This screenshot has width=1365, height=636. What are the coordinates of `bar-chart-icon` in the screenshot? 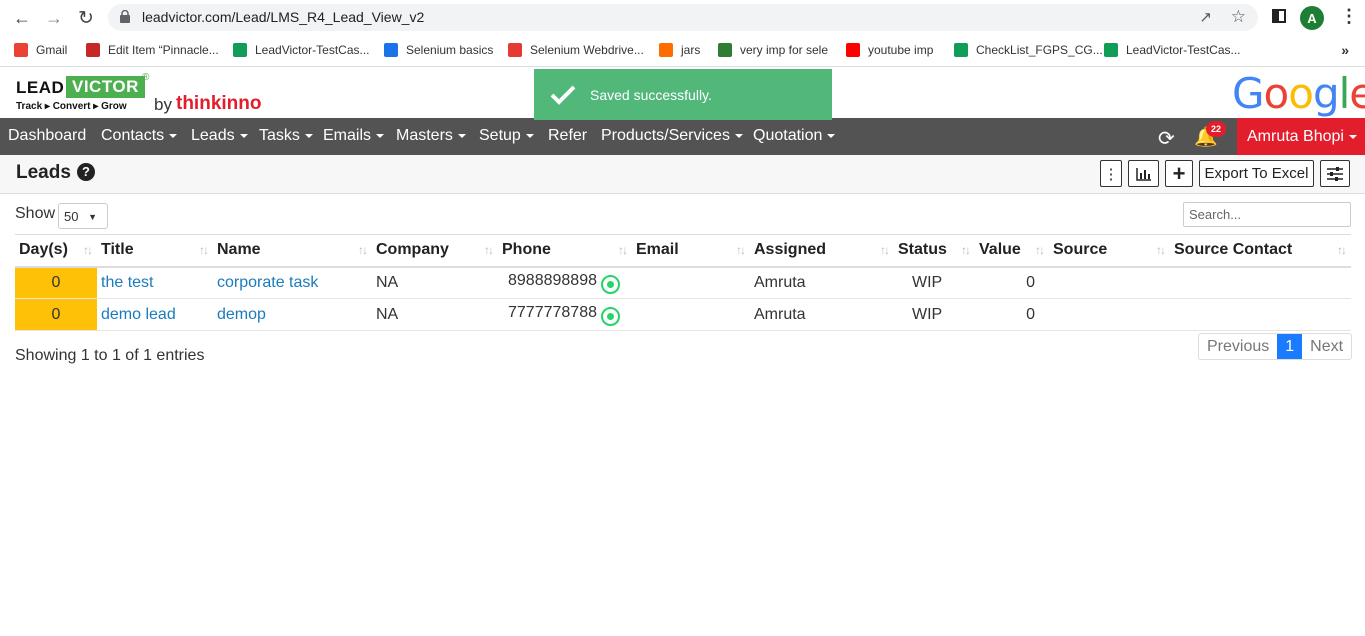 It's located at (1143, 174).